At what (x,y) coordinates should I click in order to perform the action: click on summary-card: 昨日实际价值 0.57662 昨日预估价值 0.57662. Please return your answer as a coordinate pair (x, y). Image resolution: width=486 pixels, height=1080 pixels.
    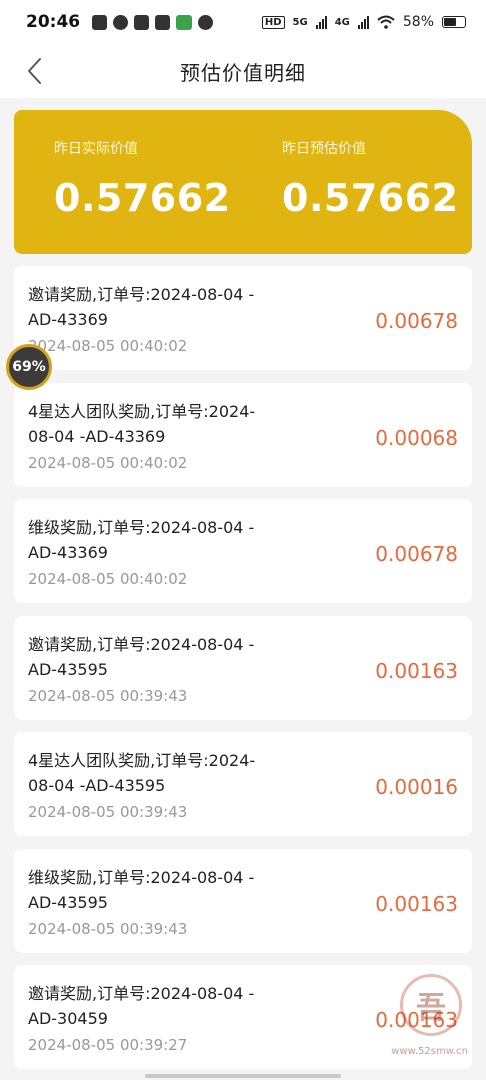
    Looking at the image, I should click on (243, 182).